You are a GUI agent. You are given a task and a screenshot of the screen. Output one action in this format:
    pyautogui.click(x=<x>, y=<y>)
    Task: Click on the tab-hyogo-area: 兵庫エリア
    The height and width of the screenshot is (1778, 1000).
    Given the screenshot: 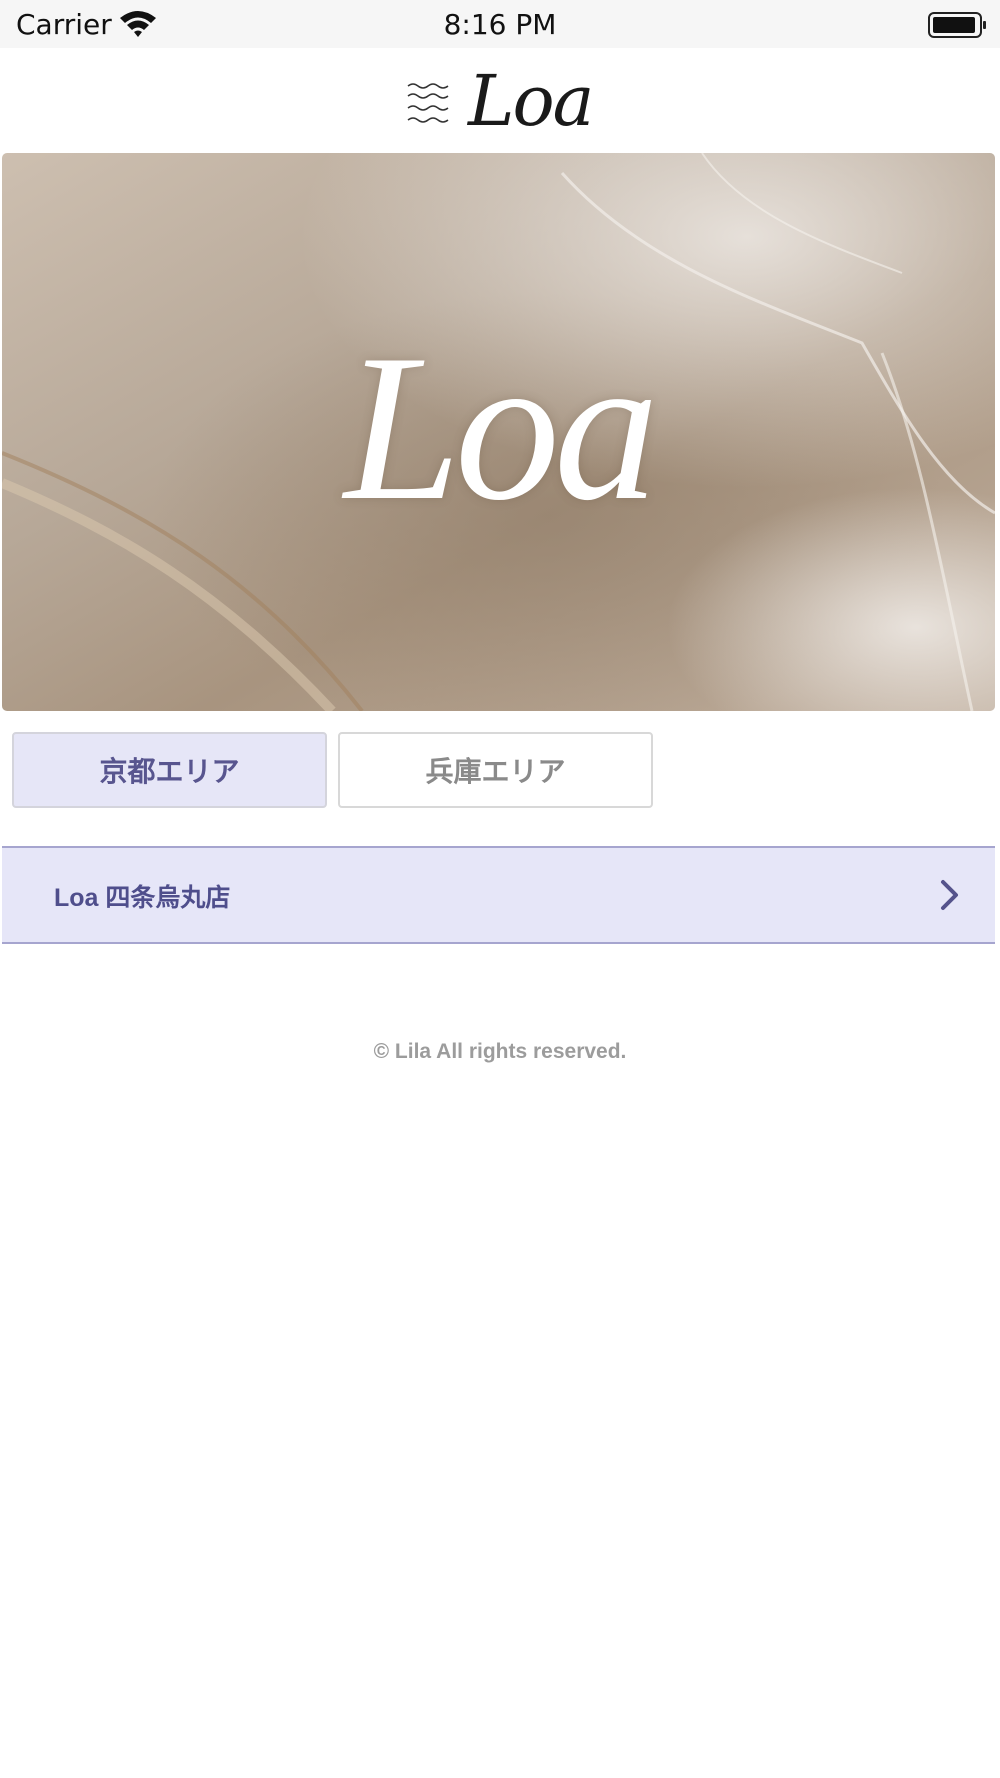 What is the action you would take?
    pyautogui.click(x=495, y=770)
    